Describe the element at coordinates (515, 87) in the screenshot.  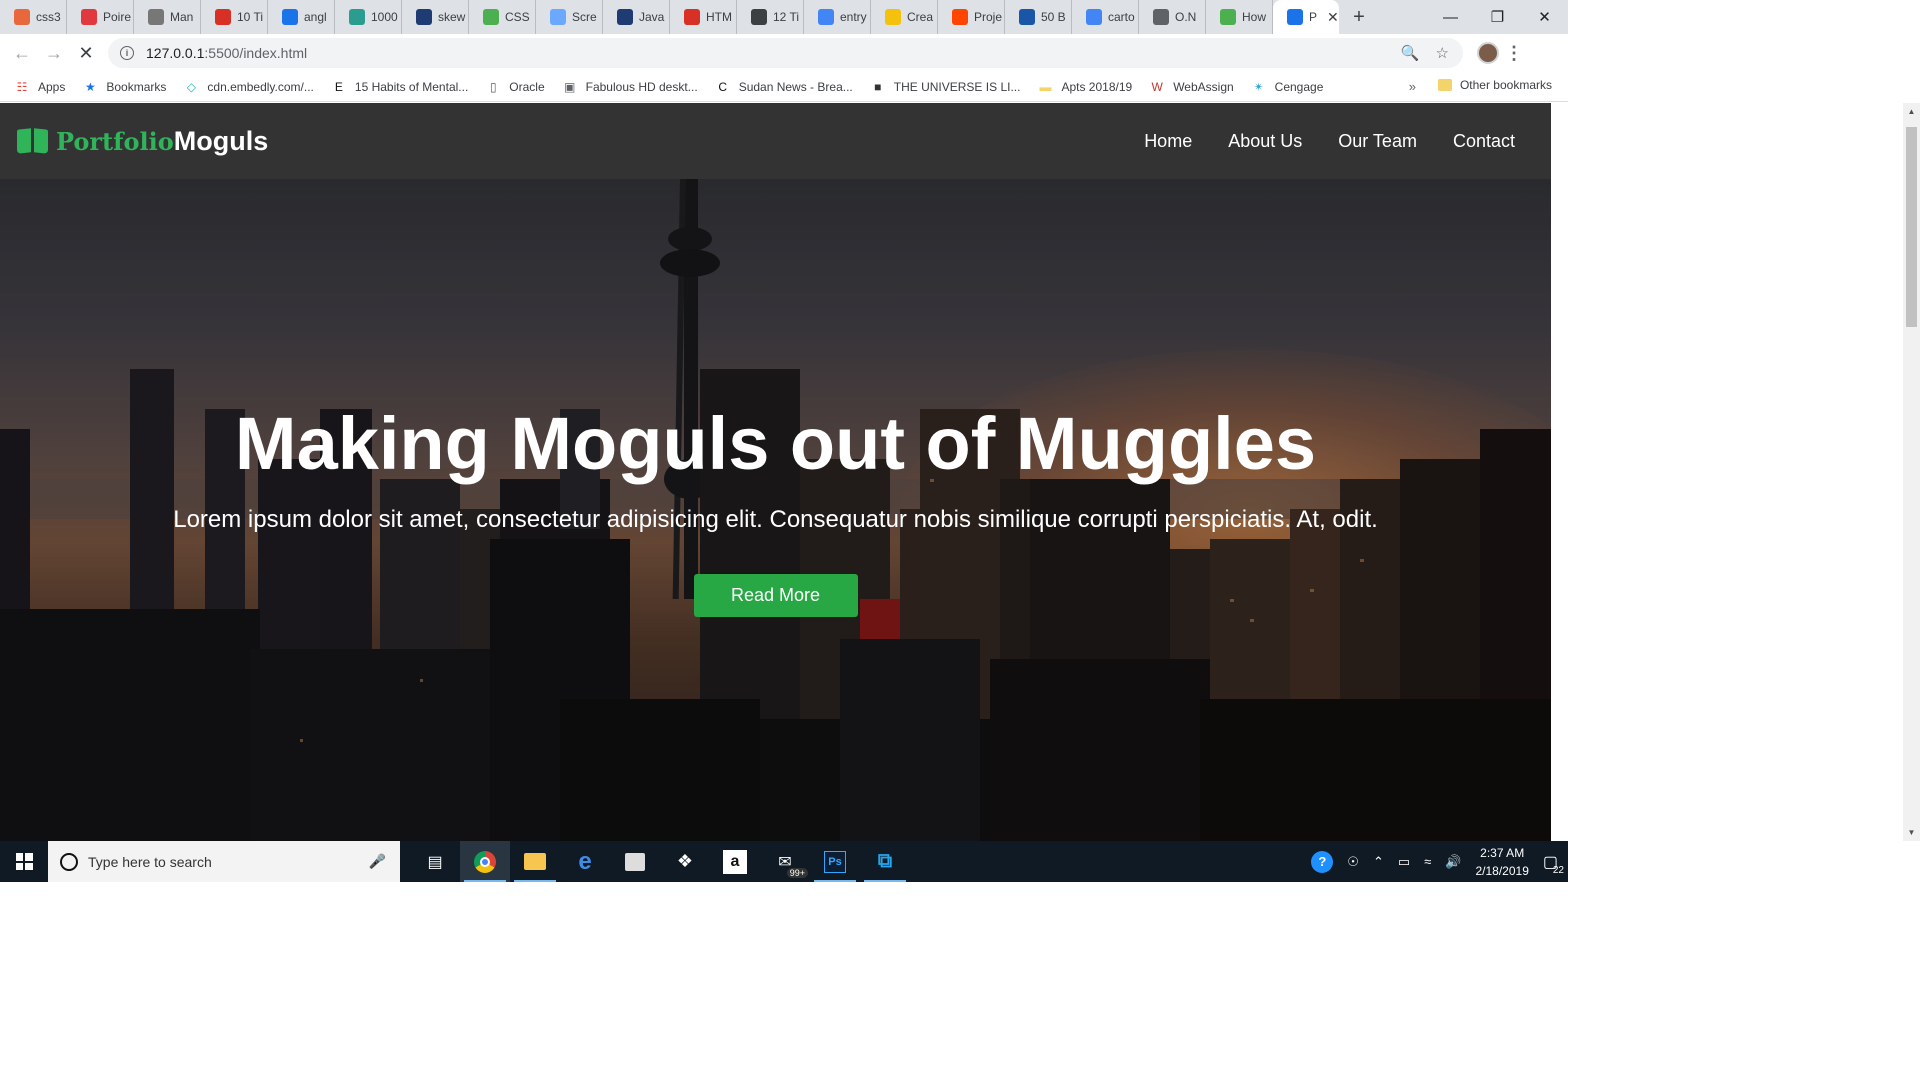
I see `bookmark-item: ▯ Oracle` at that location.